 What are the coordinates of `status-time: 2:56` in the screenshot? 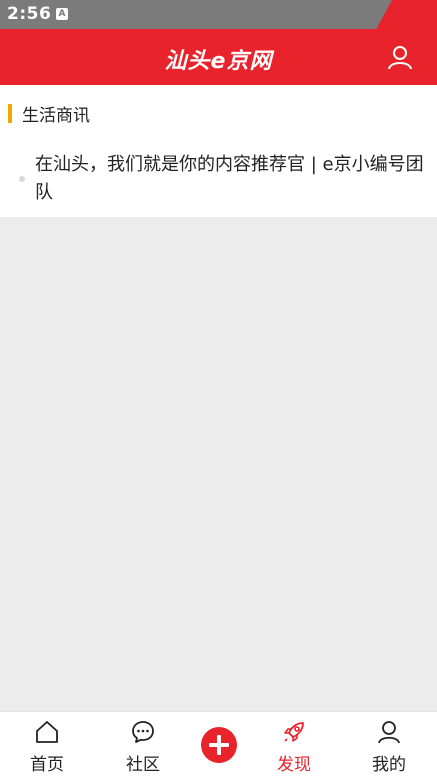 It's located at (29, 14).